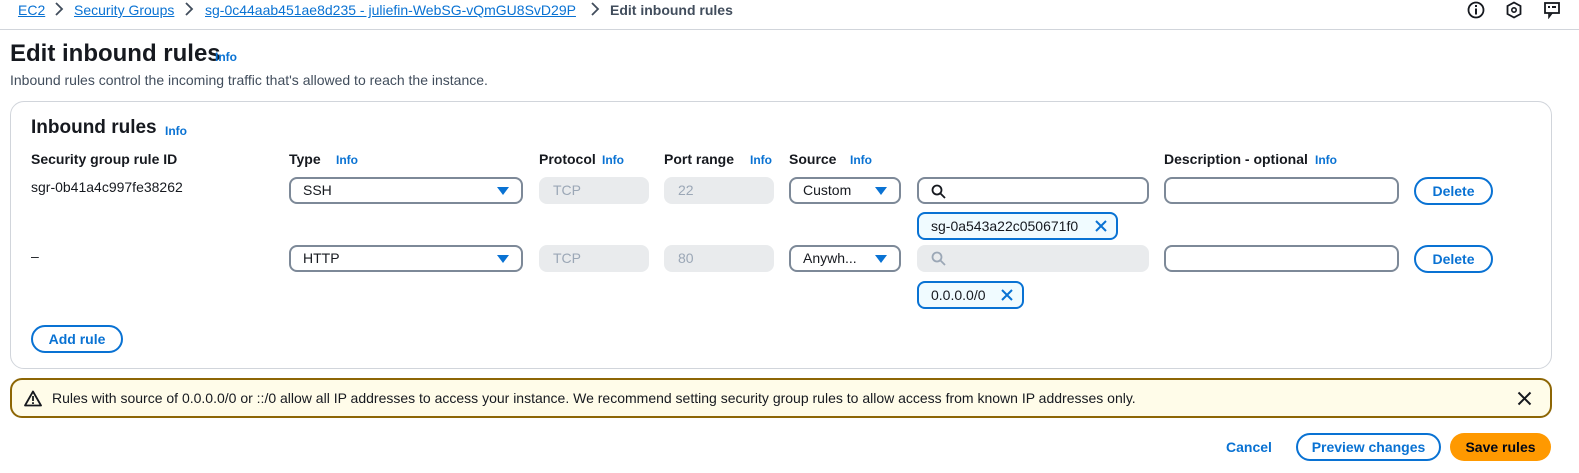 The image size is (1579, 473). Describe the element at coordinates (1368, 447) in the screenshot. I see `preview-changes-button: Preview changes` at that location.